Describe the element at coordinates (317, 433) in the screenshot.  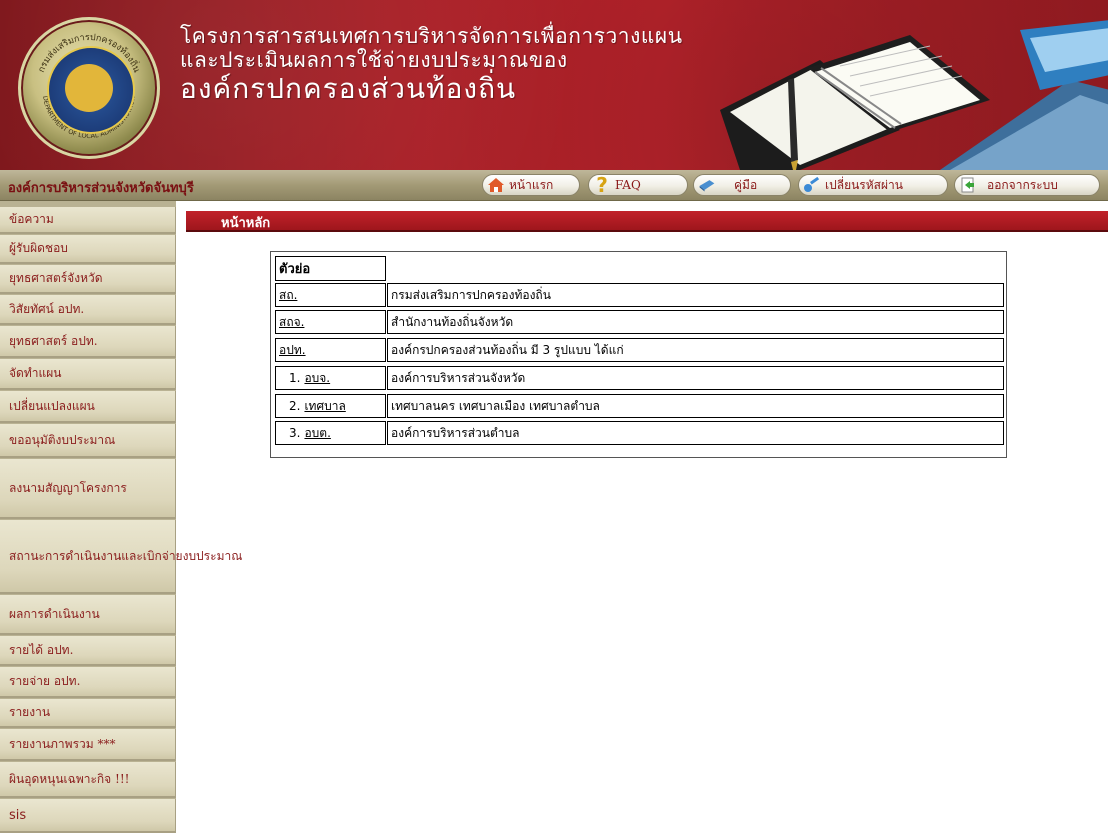
I see `abbr-link: อบต.` at that location.